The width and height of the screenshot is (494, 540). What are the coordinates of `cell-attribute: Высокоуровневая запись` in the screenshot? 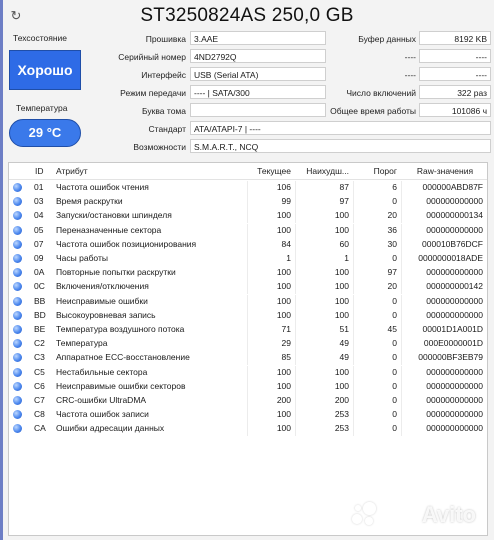 It's located at (106, 314).